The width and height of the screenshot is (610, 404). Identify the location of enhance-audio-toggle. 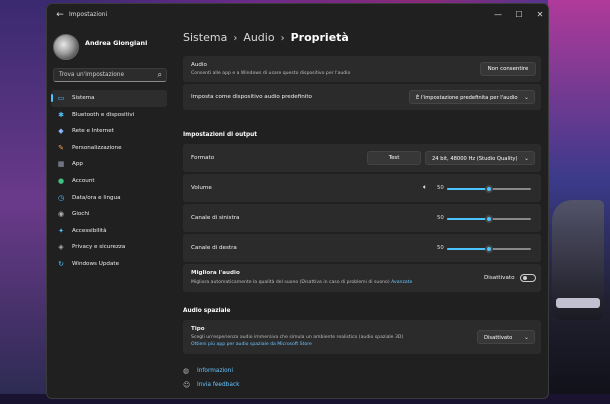
(528, 278).